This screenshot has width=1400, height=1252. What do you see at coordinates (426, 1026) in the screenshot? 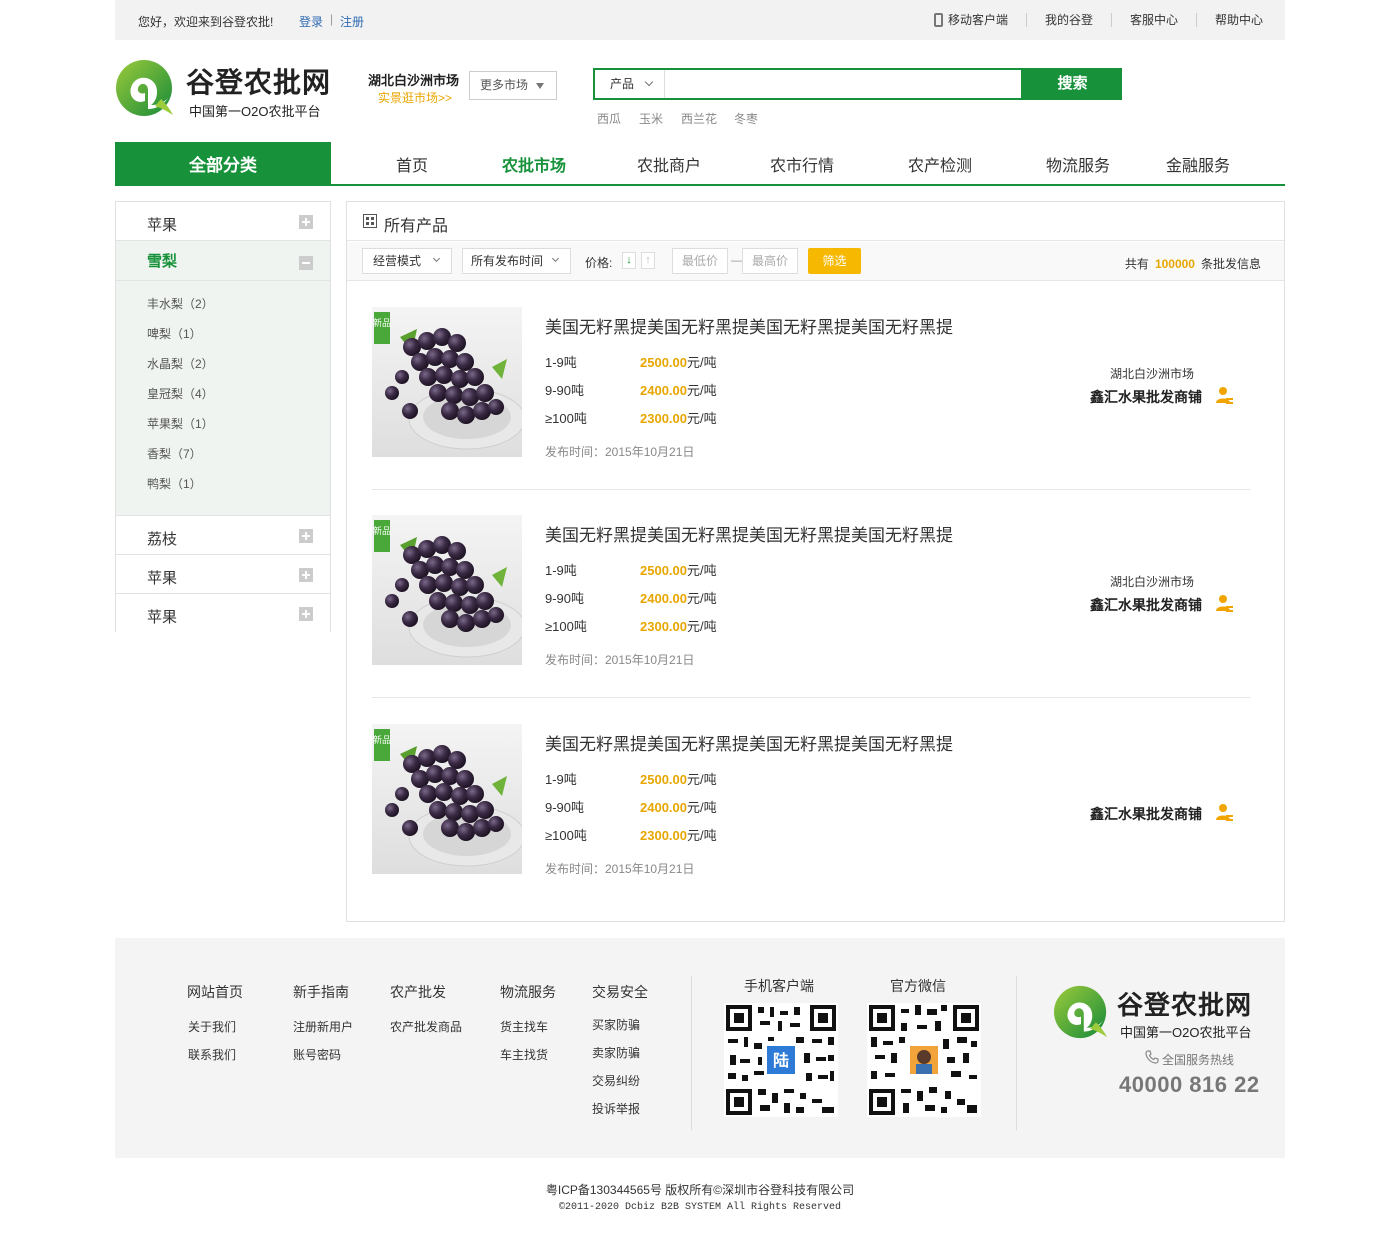
I see `footer-link: 农产批发商品` at bounding box center [426, 1026].